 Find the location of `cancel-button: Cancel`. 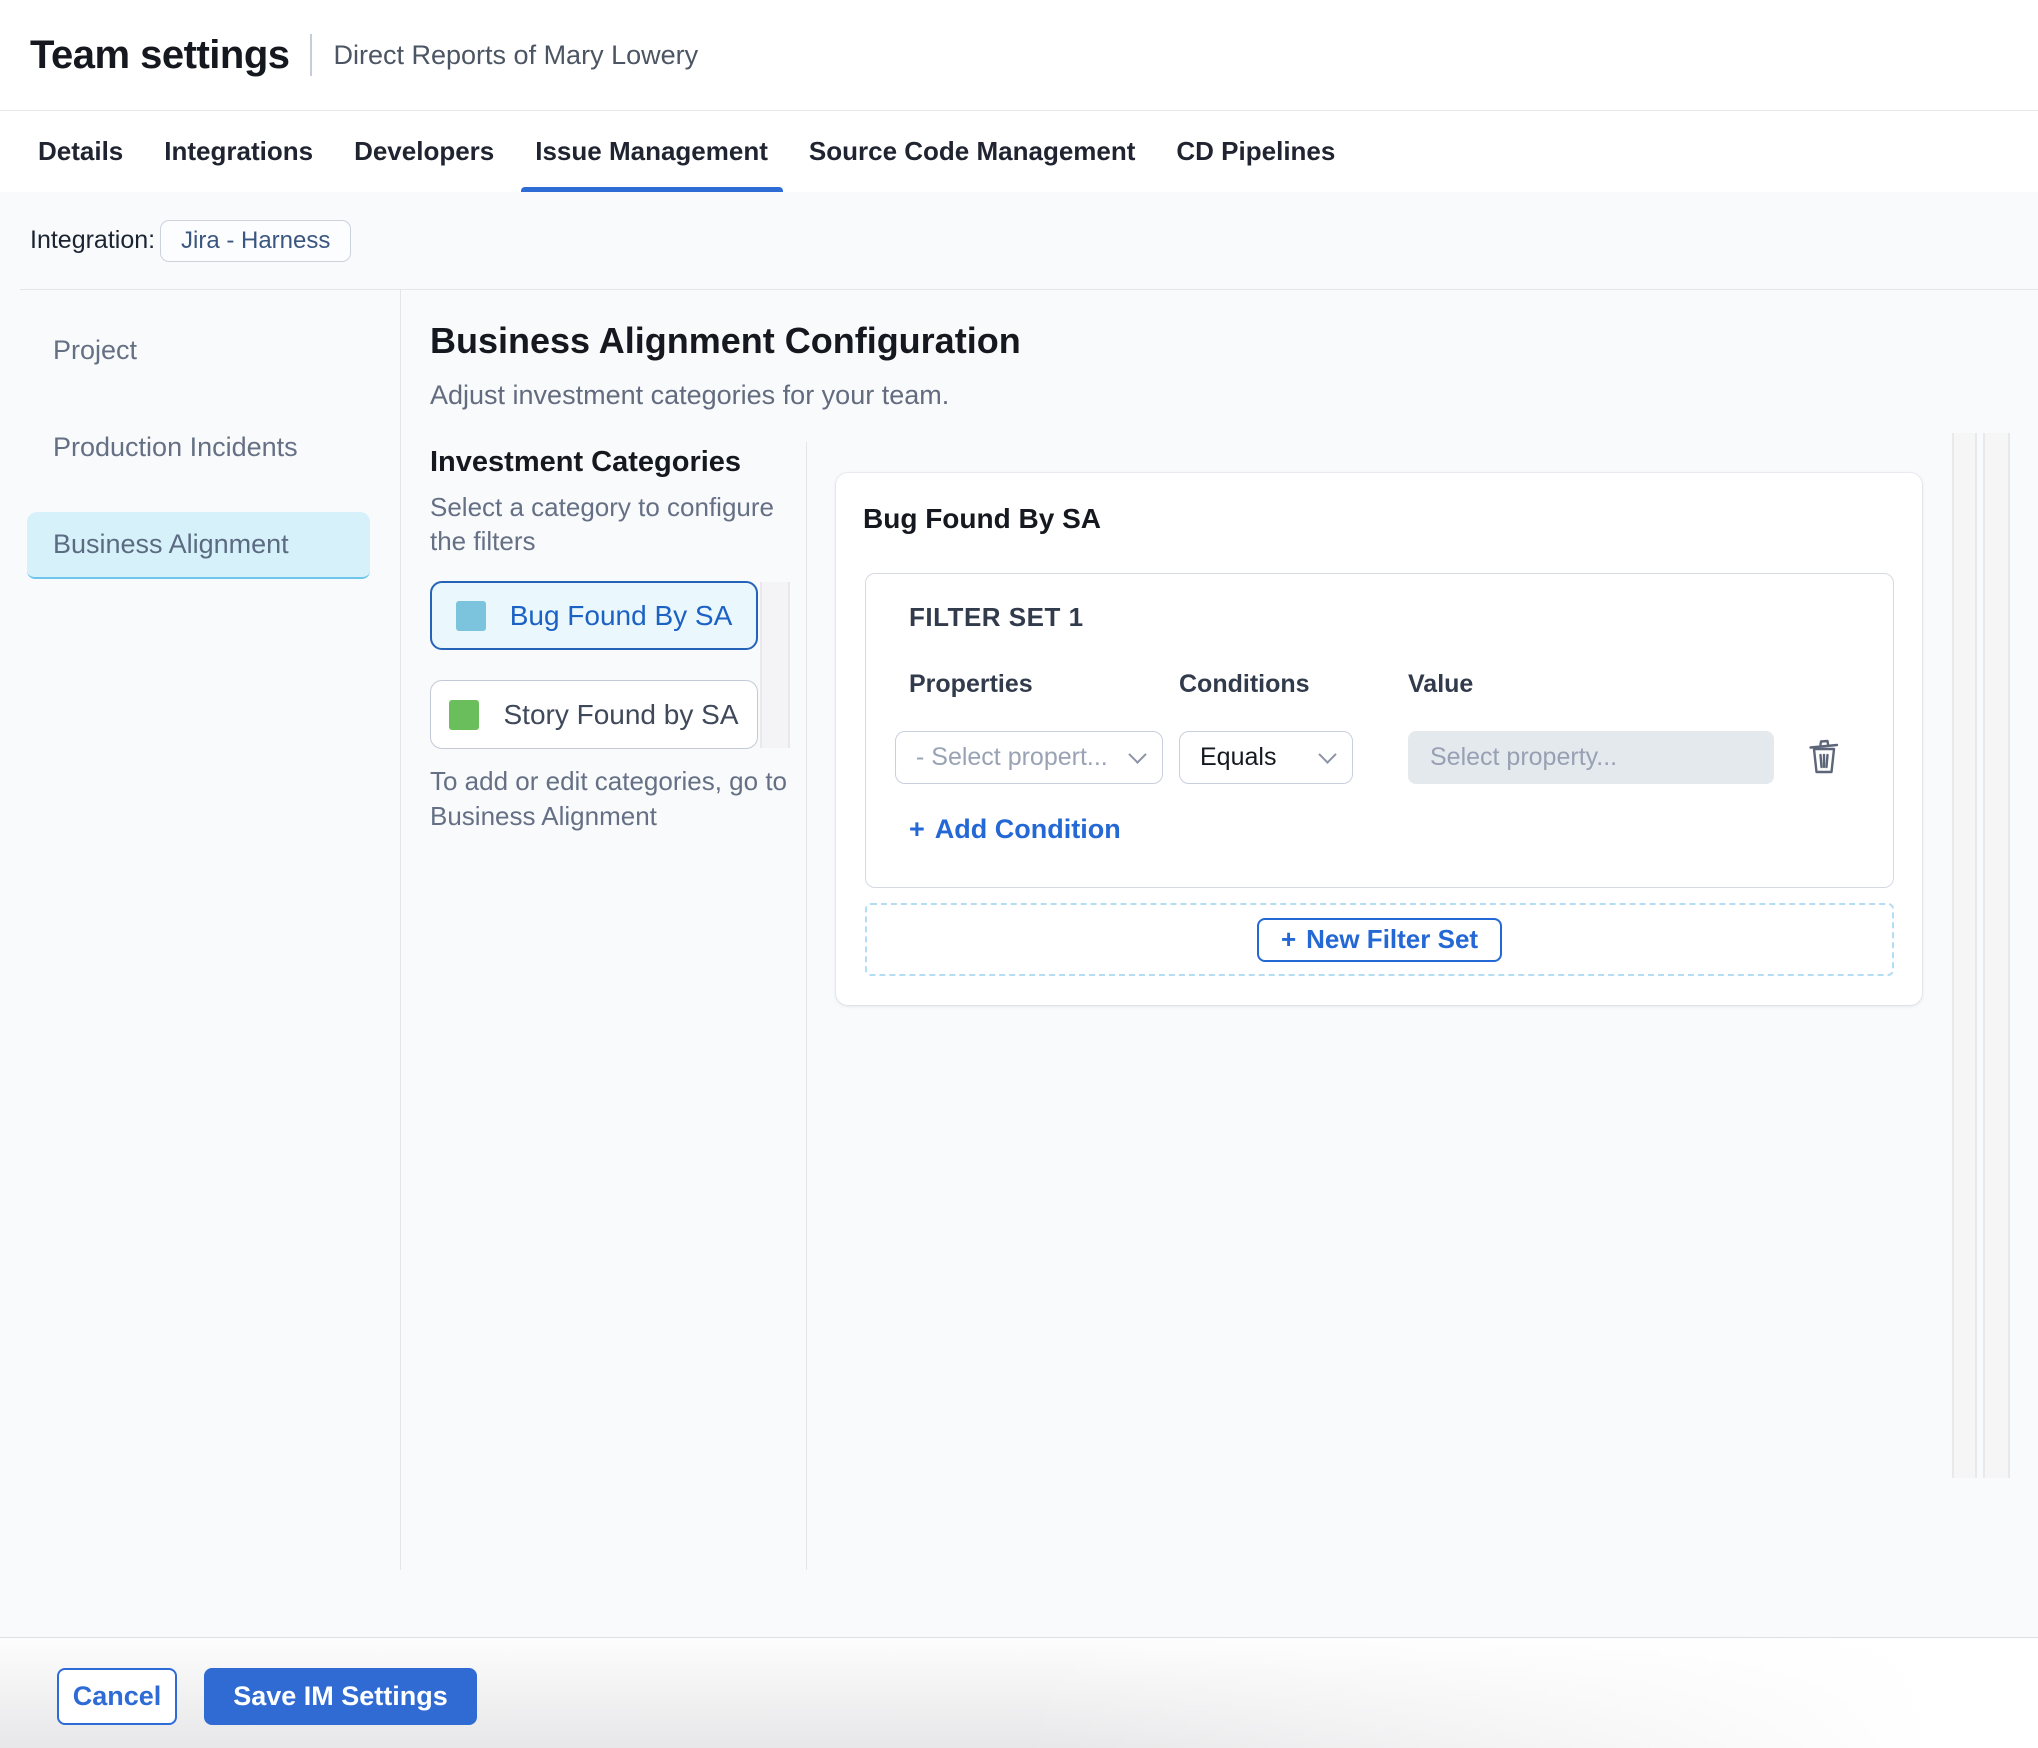

cancel-button: Cancel is located at coordinates (117, 1696).